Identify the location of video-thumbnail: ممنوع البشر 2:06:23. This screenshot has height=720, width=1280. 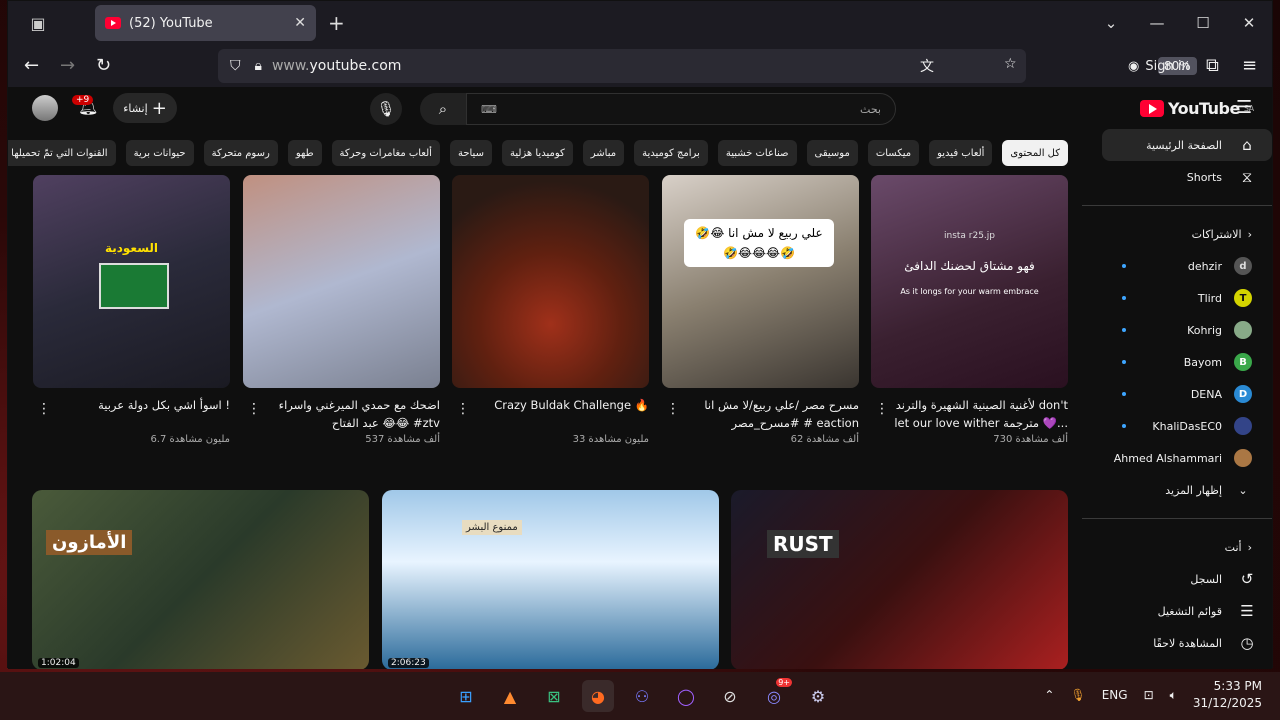
(550, 579).